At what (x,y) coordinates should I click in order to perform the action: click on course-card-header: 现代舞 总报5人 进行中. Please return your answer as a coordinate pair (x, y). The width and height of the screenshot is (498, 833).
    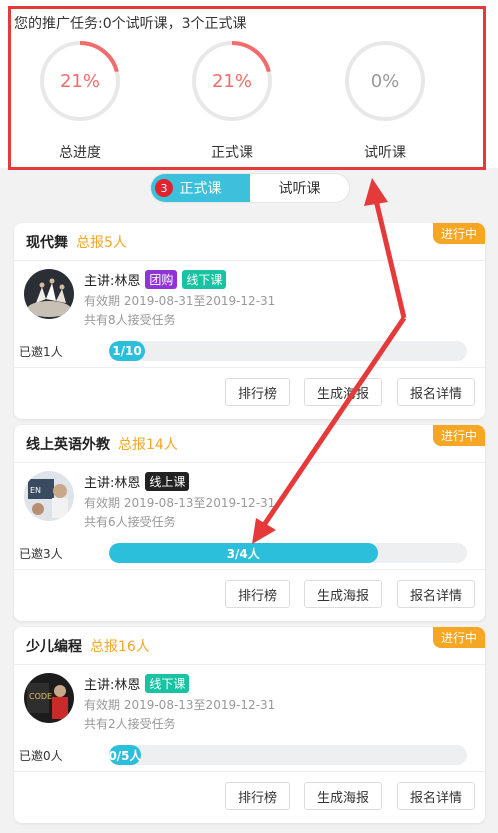
    Looking at the image, I should click on (249, 242).